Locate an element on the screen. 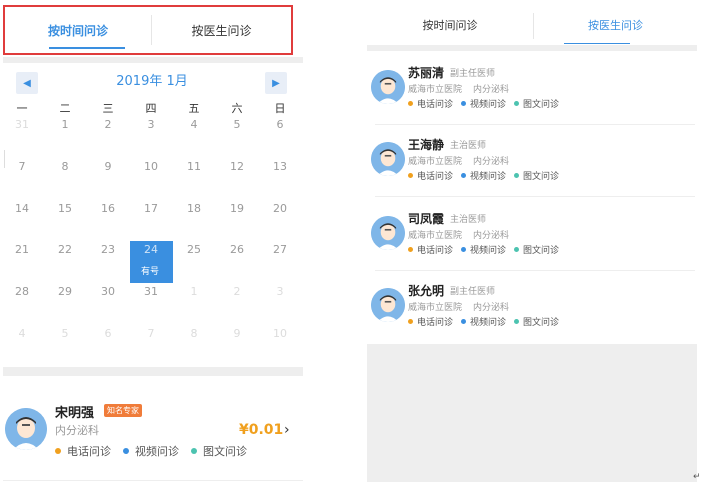  calendar-day: 12 is located at coordinates (237, 166).